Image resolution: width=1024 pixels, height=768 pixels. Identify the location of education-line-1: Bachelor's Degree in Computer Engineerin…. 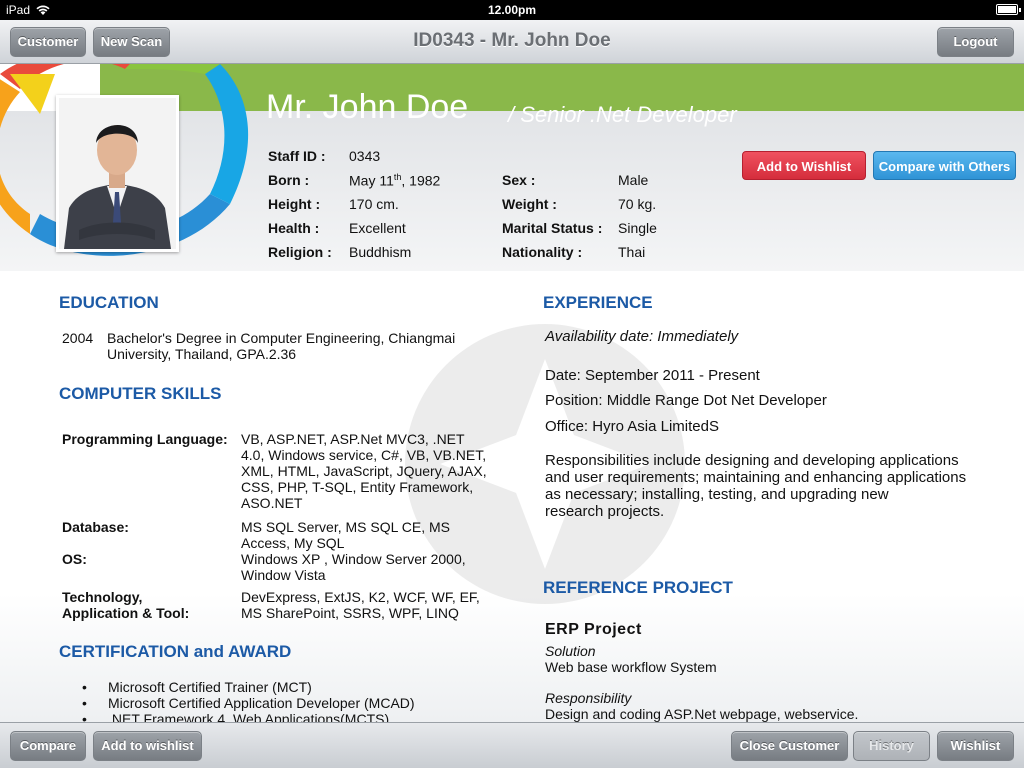
(281, 338).